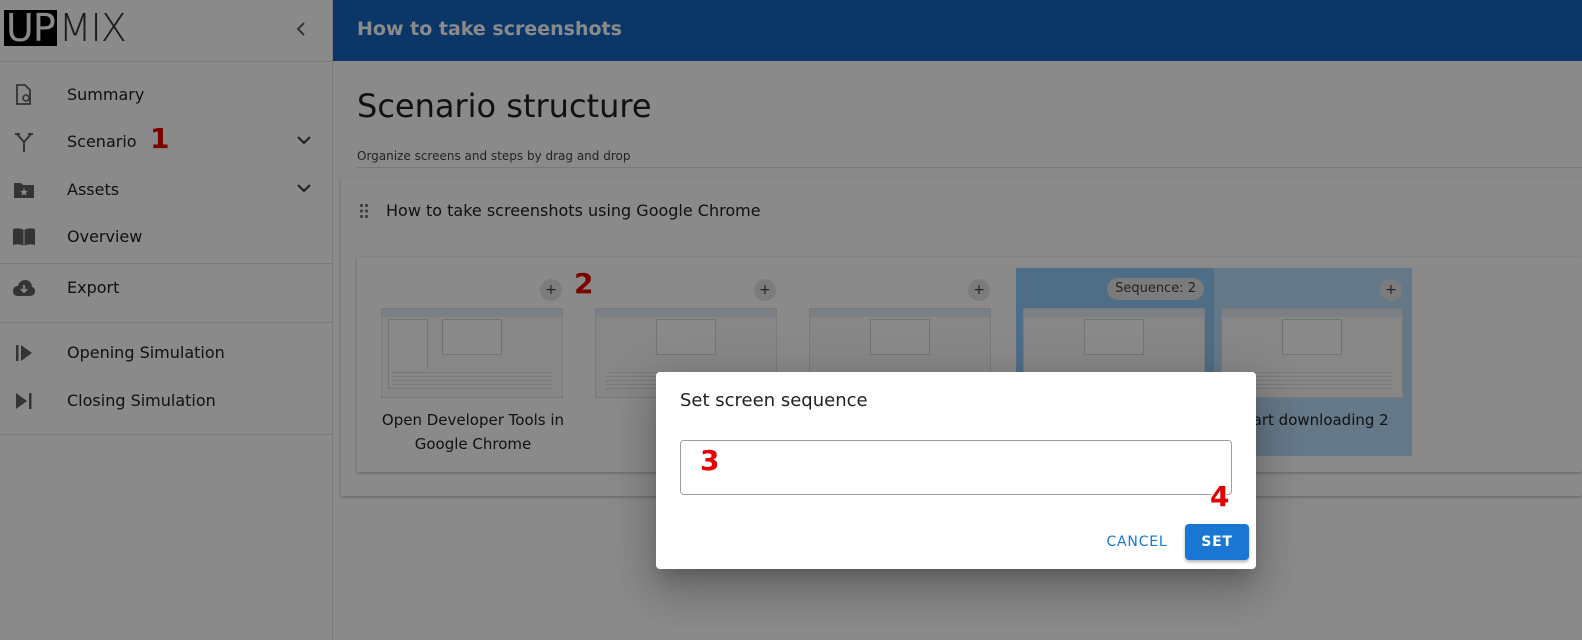 The image size is (1582, 640). Describe the element at coordinates (1217, 542) in the screenshot. I see `set-button: SET` at that location.